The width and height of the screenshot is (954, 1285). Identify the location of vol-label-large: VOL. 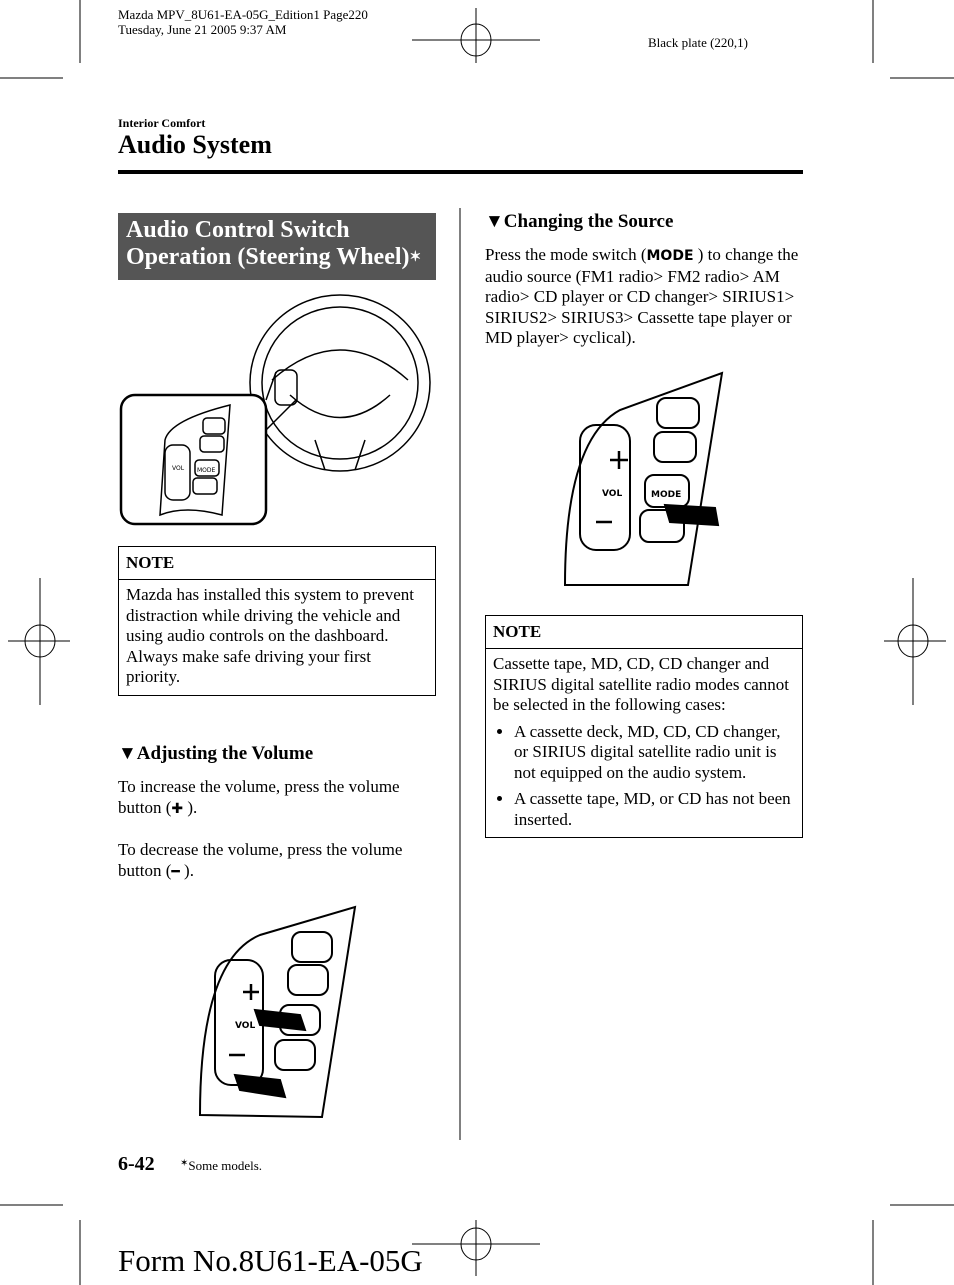
(612, 494).